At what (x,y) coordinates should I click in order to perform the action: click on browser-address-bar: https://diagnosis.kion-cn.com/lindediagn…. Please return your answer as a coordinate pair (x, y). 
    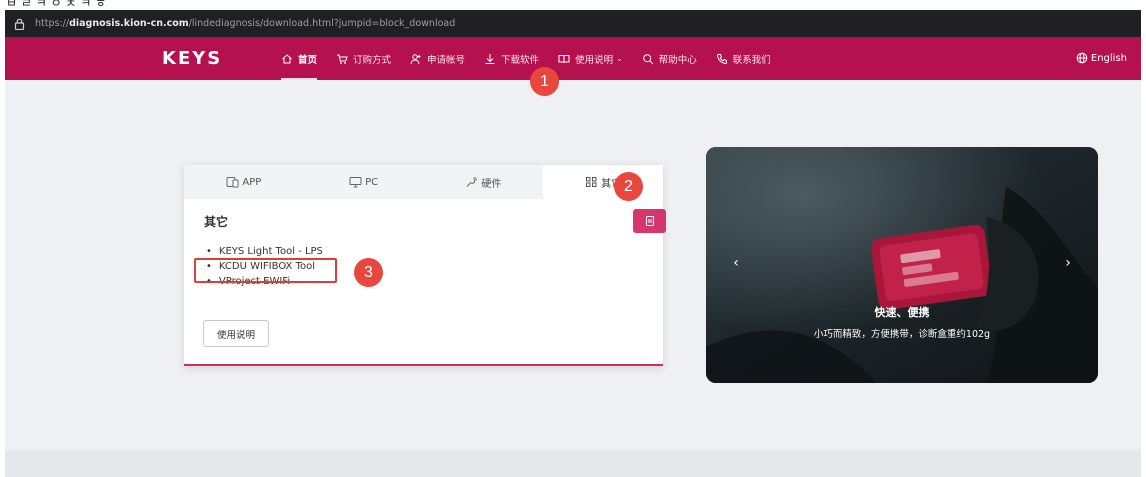
    Looking at the image, I should click on (573, 23).